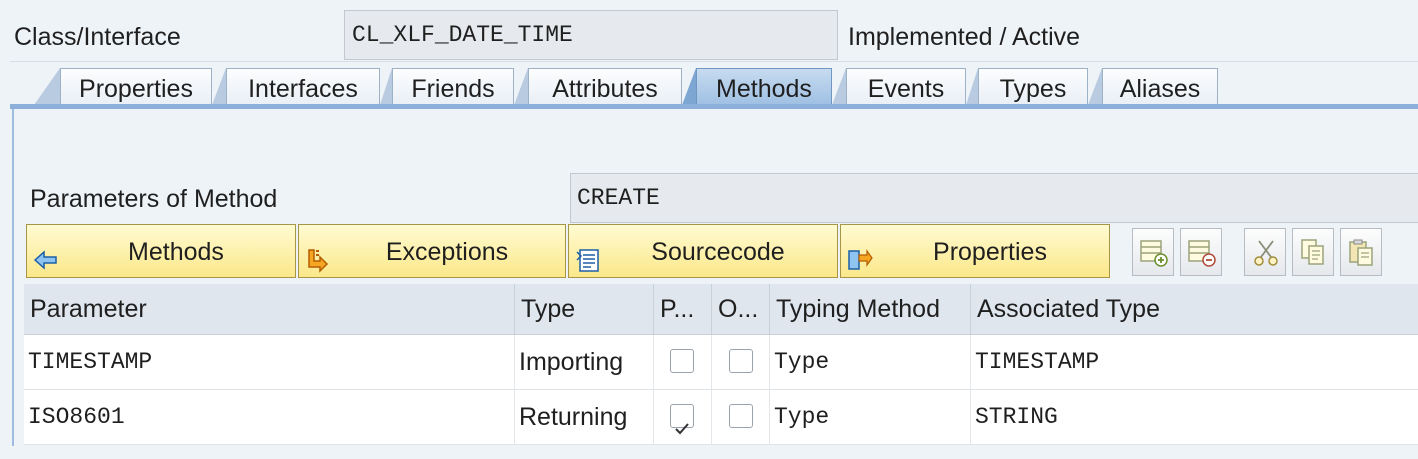 The width and height of the screenshot is (1418, 459). What do you see at coordinates (318, 255) in the screenshot?
I see `exception-arrow-icon` at bounding box center [318, 255].